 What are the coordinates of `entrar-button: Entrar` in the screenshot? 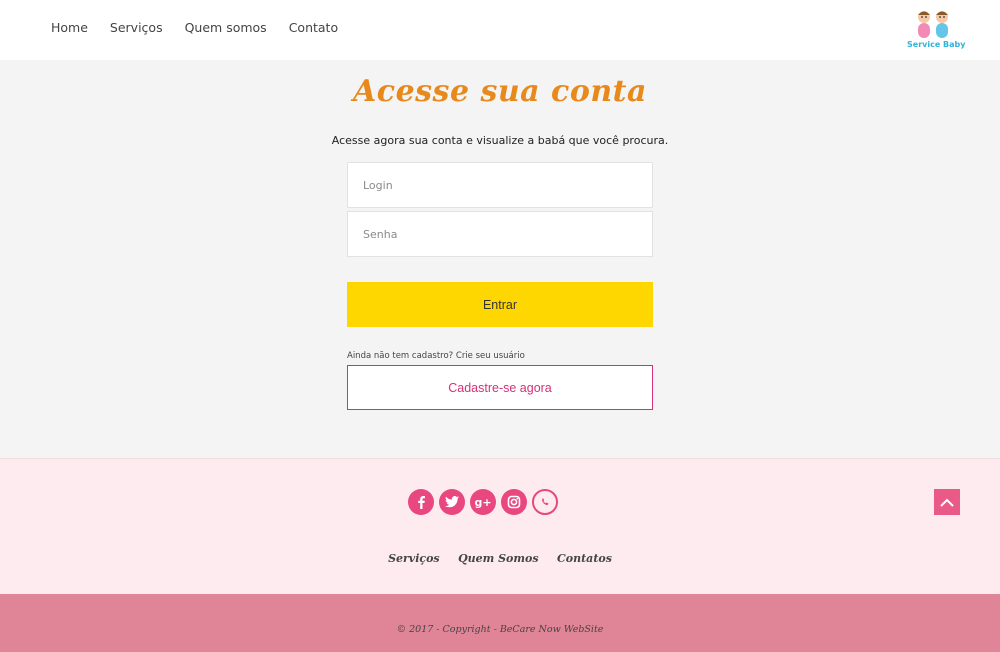 It's located at (500, 304).